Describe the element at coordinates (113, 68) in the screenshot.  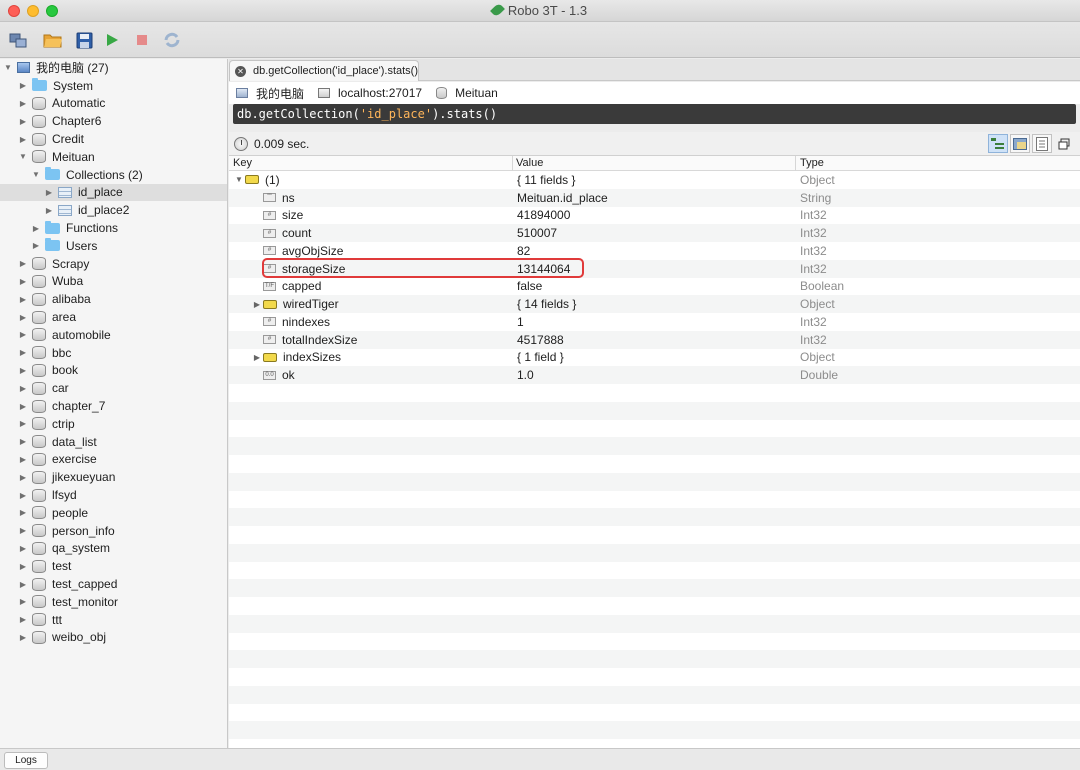
I see `tree-root: ▼ 我的电脑 (27)` at that location.